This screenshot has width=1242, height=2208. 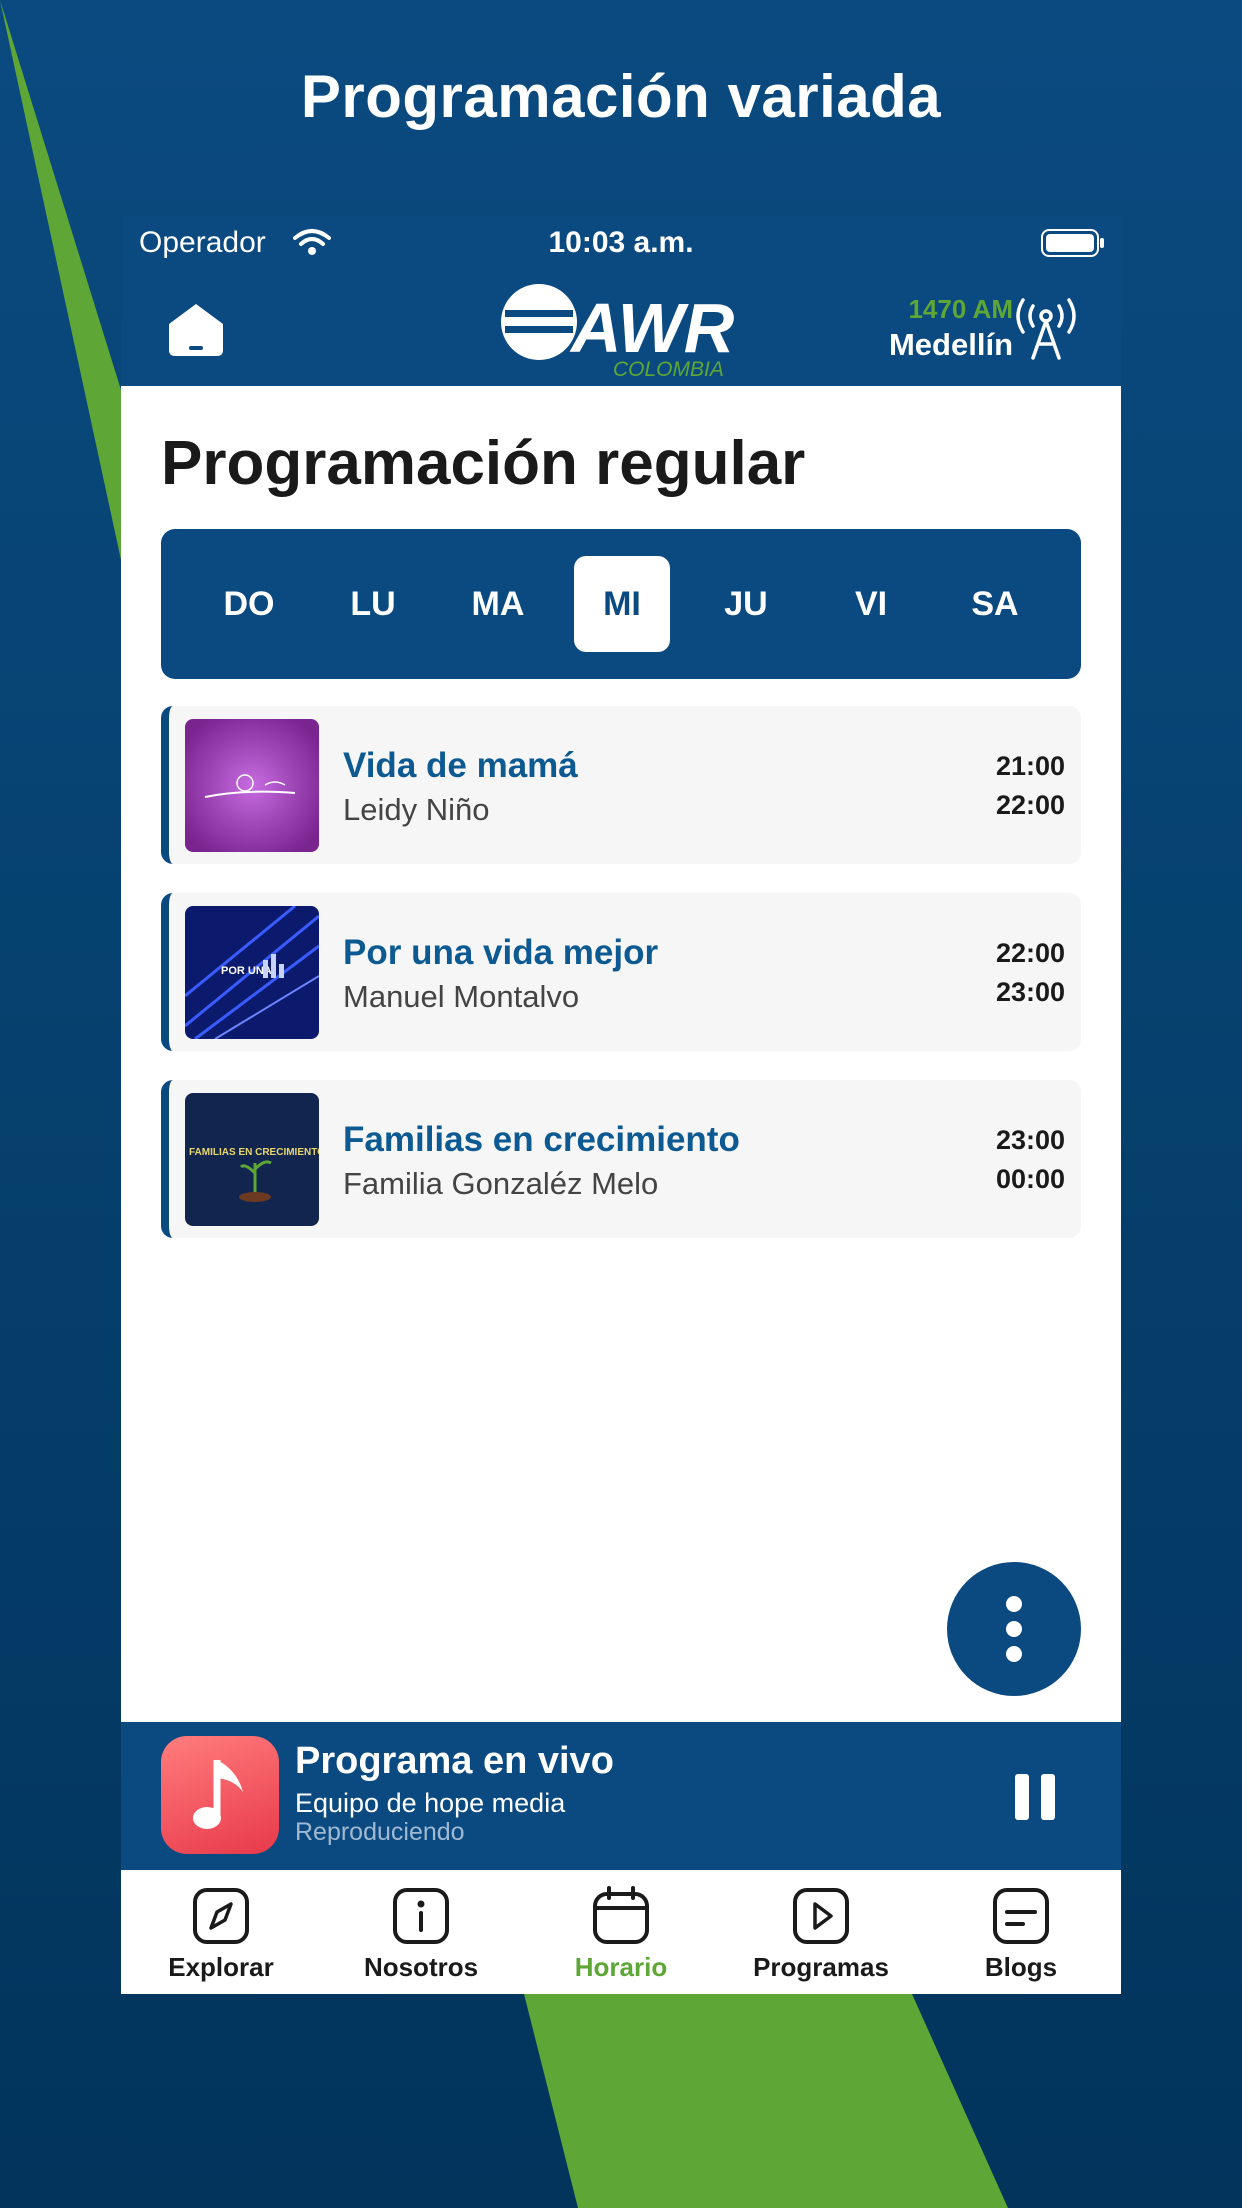 What do you see at coordinates (498, 604) in the screenshot?
I see `day-tab-ma: MA` at bounding box center [498, 604].